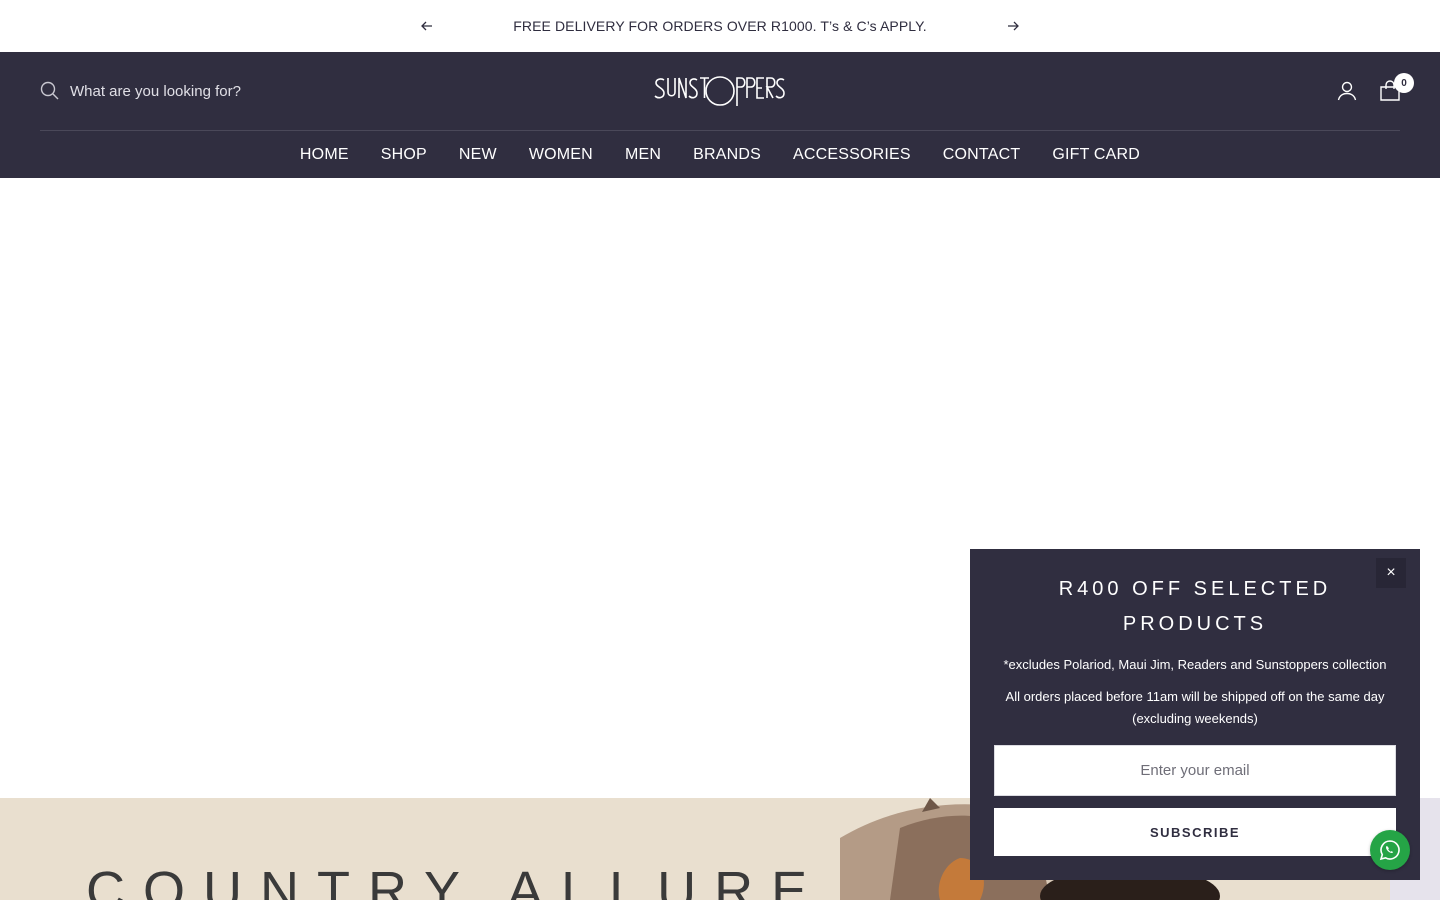 This screenshot has width=1440, height=900. I want to click on search-input, so click(240, 91).